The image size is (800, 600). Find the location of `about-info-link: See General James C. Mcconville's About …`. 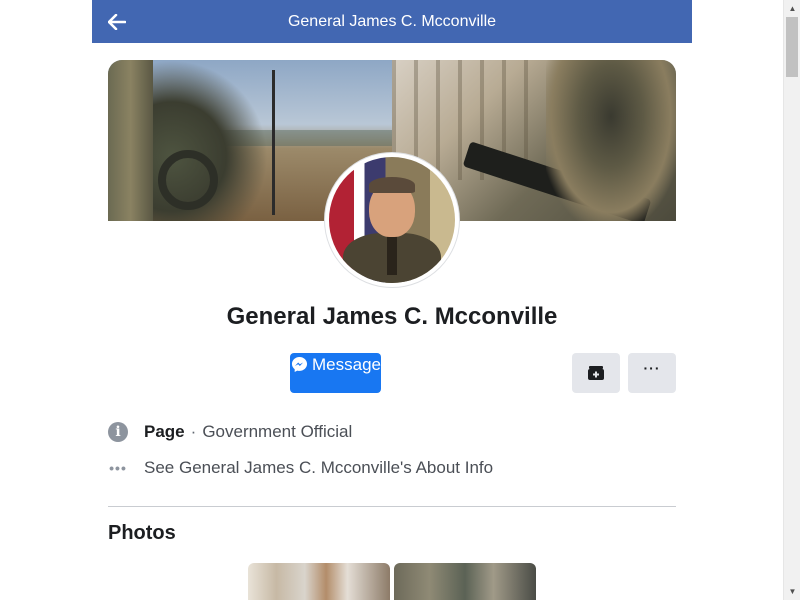

about-info-link: See General James C. Mcconville's About … is located at coordinates (318, 468).